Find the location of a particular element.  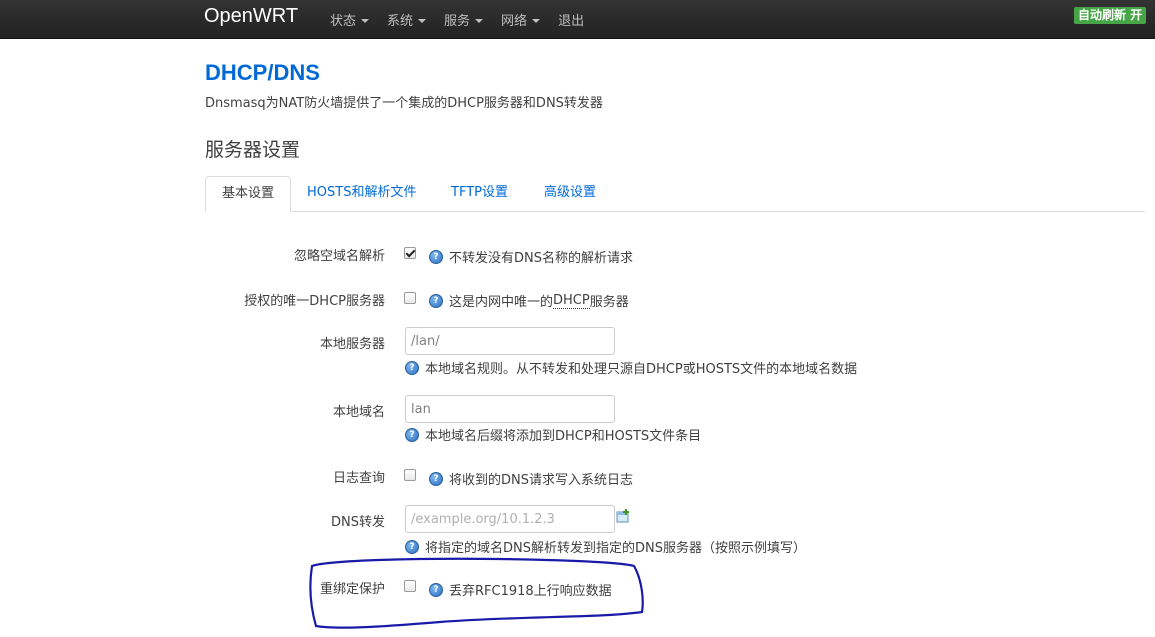

page-description: Dnsmasq为NAT防火墙提供了一个集成的DHCP服务器和DNS转发器 is located at coordinates (404, 103).